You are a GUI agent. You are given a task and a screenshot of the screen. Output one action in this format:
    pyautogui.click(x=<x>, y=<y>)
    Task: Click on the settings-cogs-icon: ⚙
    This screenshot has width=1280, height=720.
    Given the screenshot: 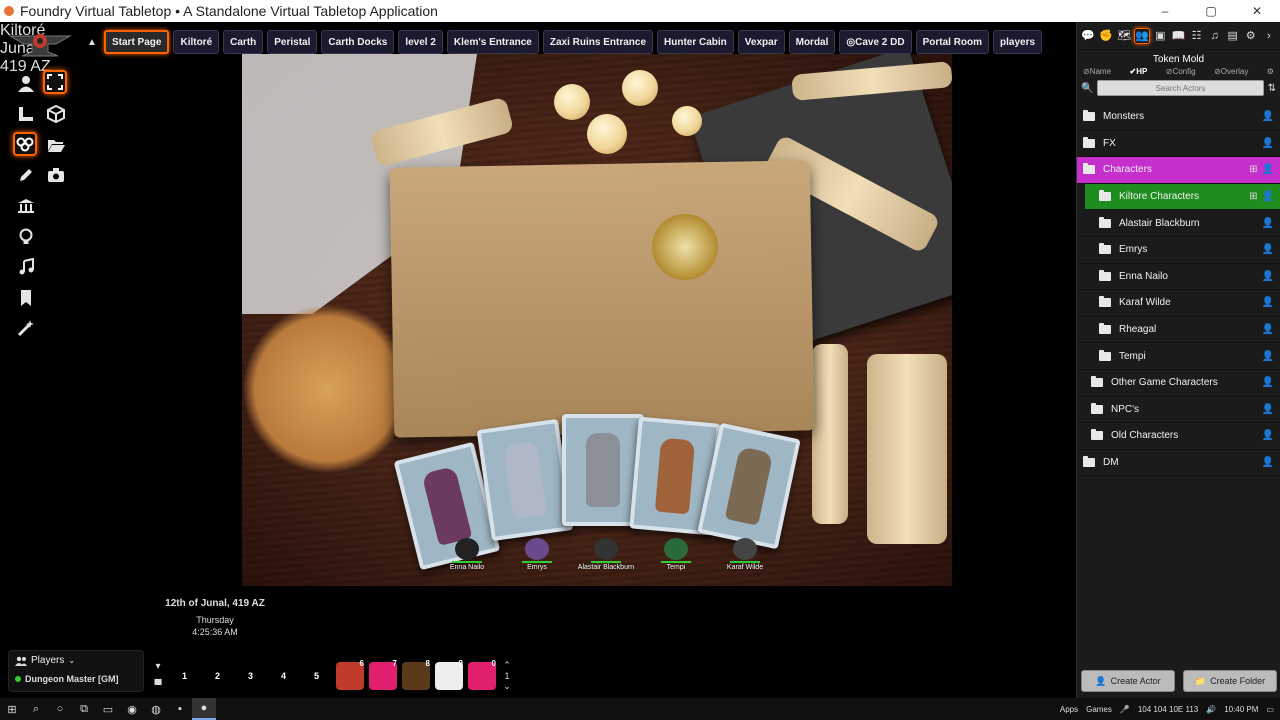 What is the action you would take?
    pyautogui.click(x=1251, y=36)
    